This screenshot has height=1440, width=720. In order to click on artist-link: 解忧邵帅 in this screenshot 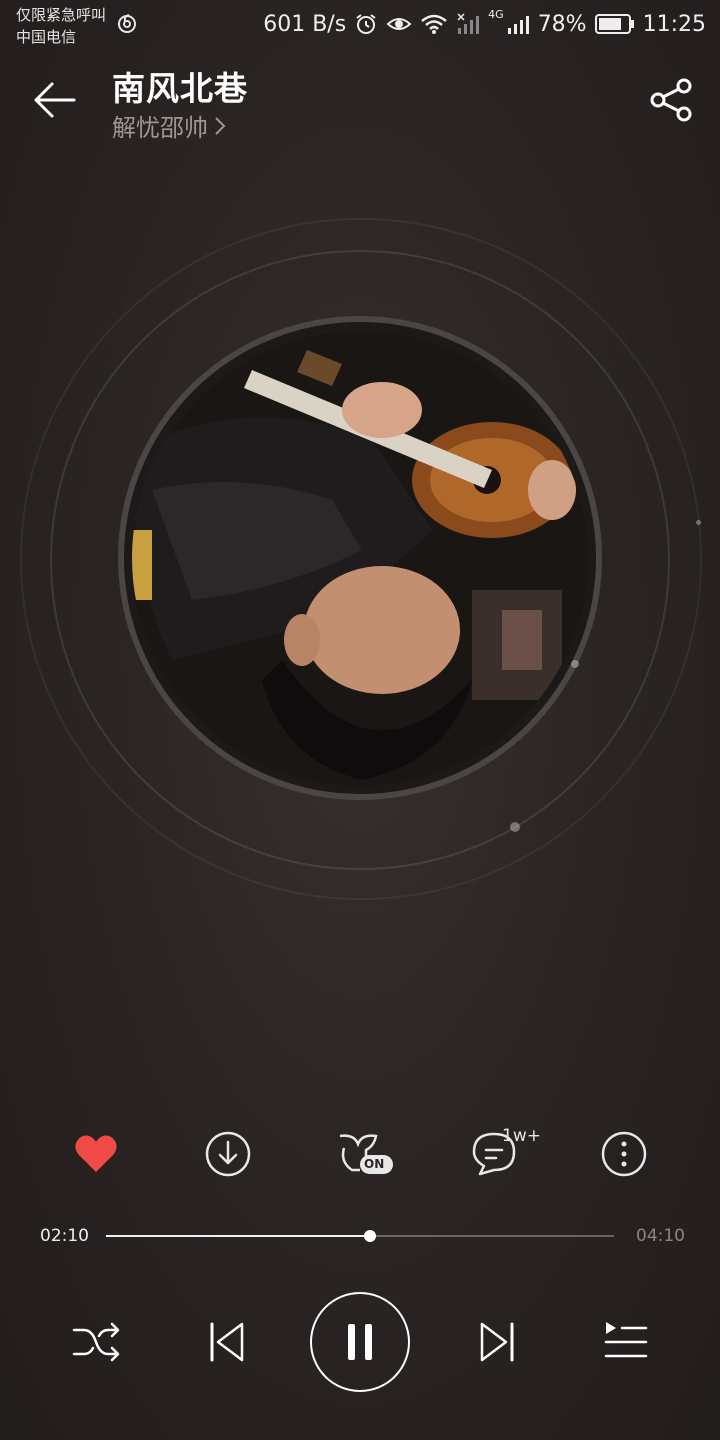, I will do `click(169, 125)`.